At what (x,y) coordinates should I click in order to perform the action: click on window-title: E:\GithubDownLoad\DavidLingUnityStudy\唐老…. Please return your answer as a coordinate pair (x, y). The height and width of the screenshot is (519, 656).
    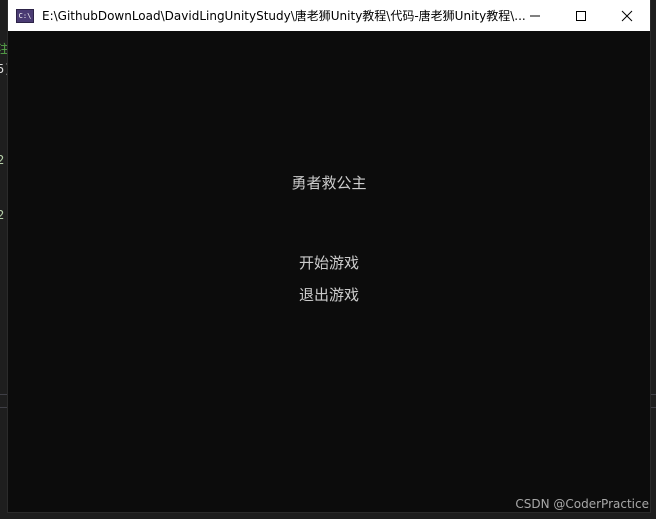
    Looking at the image, I should click on (284, 16).